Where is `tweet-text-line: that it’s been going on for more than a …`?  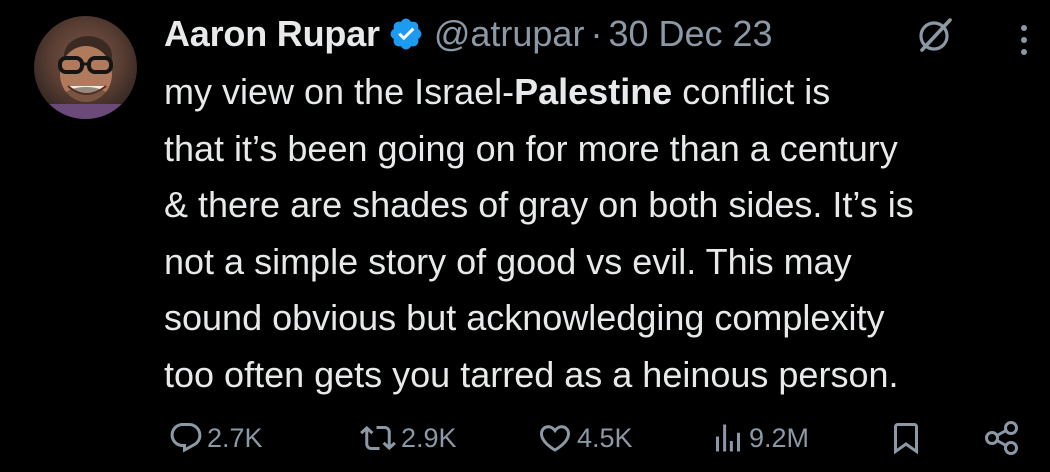
tweet-text-line: that it’s been going on for more than a … is located at coordinates (531, 148).